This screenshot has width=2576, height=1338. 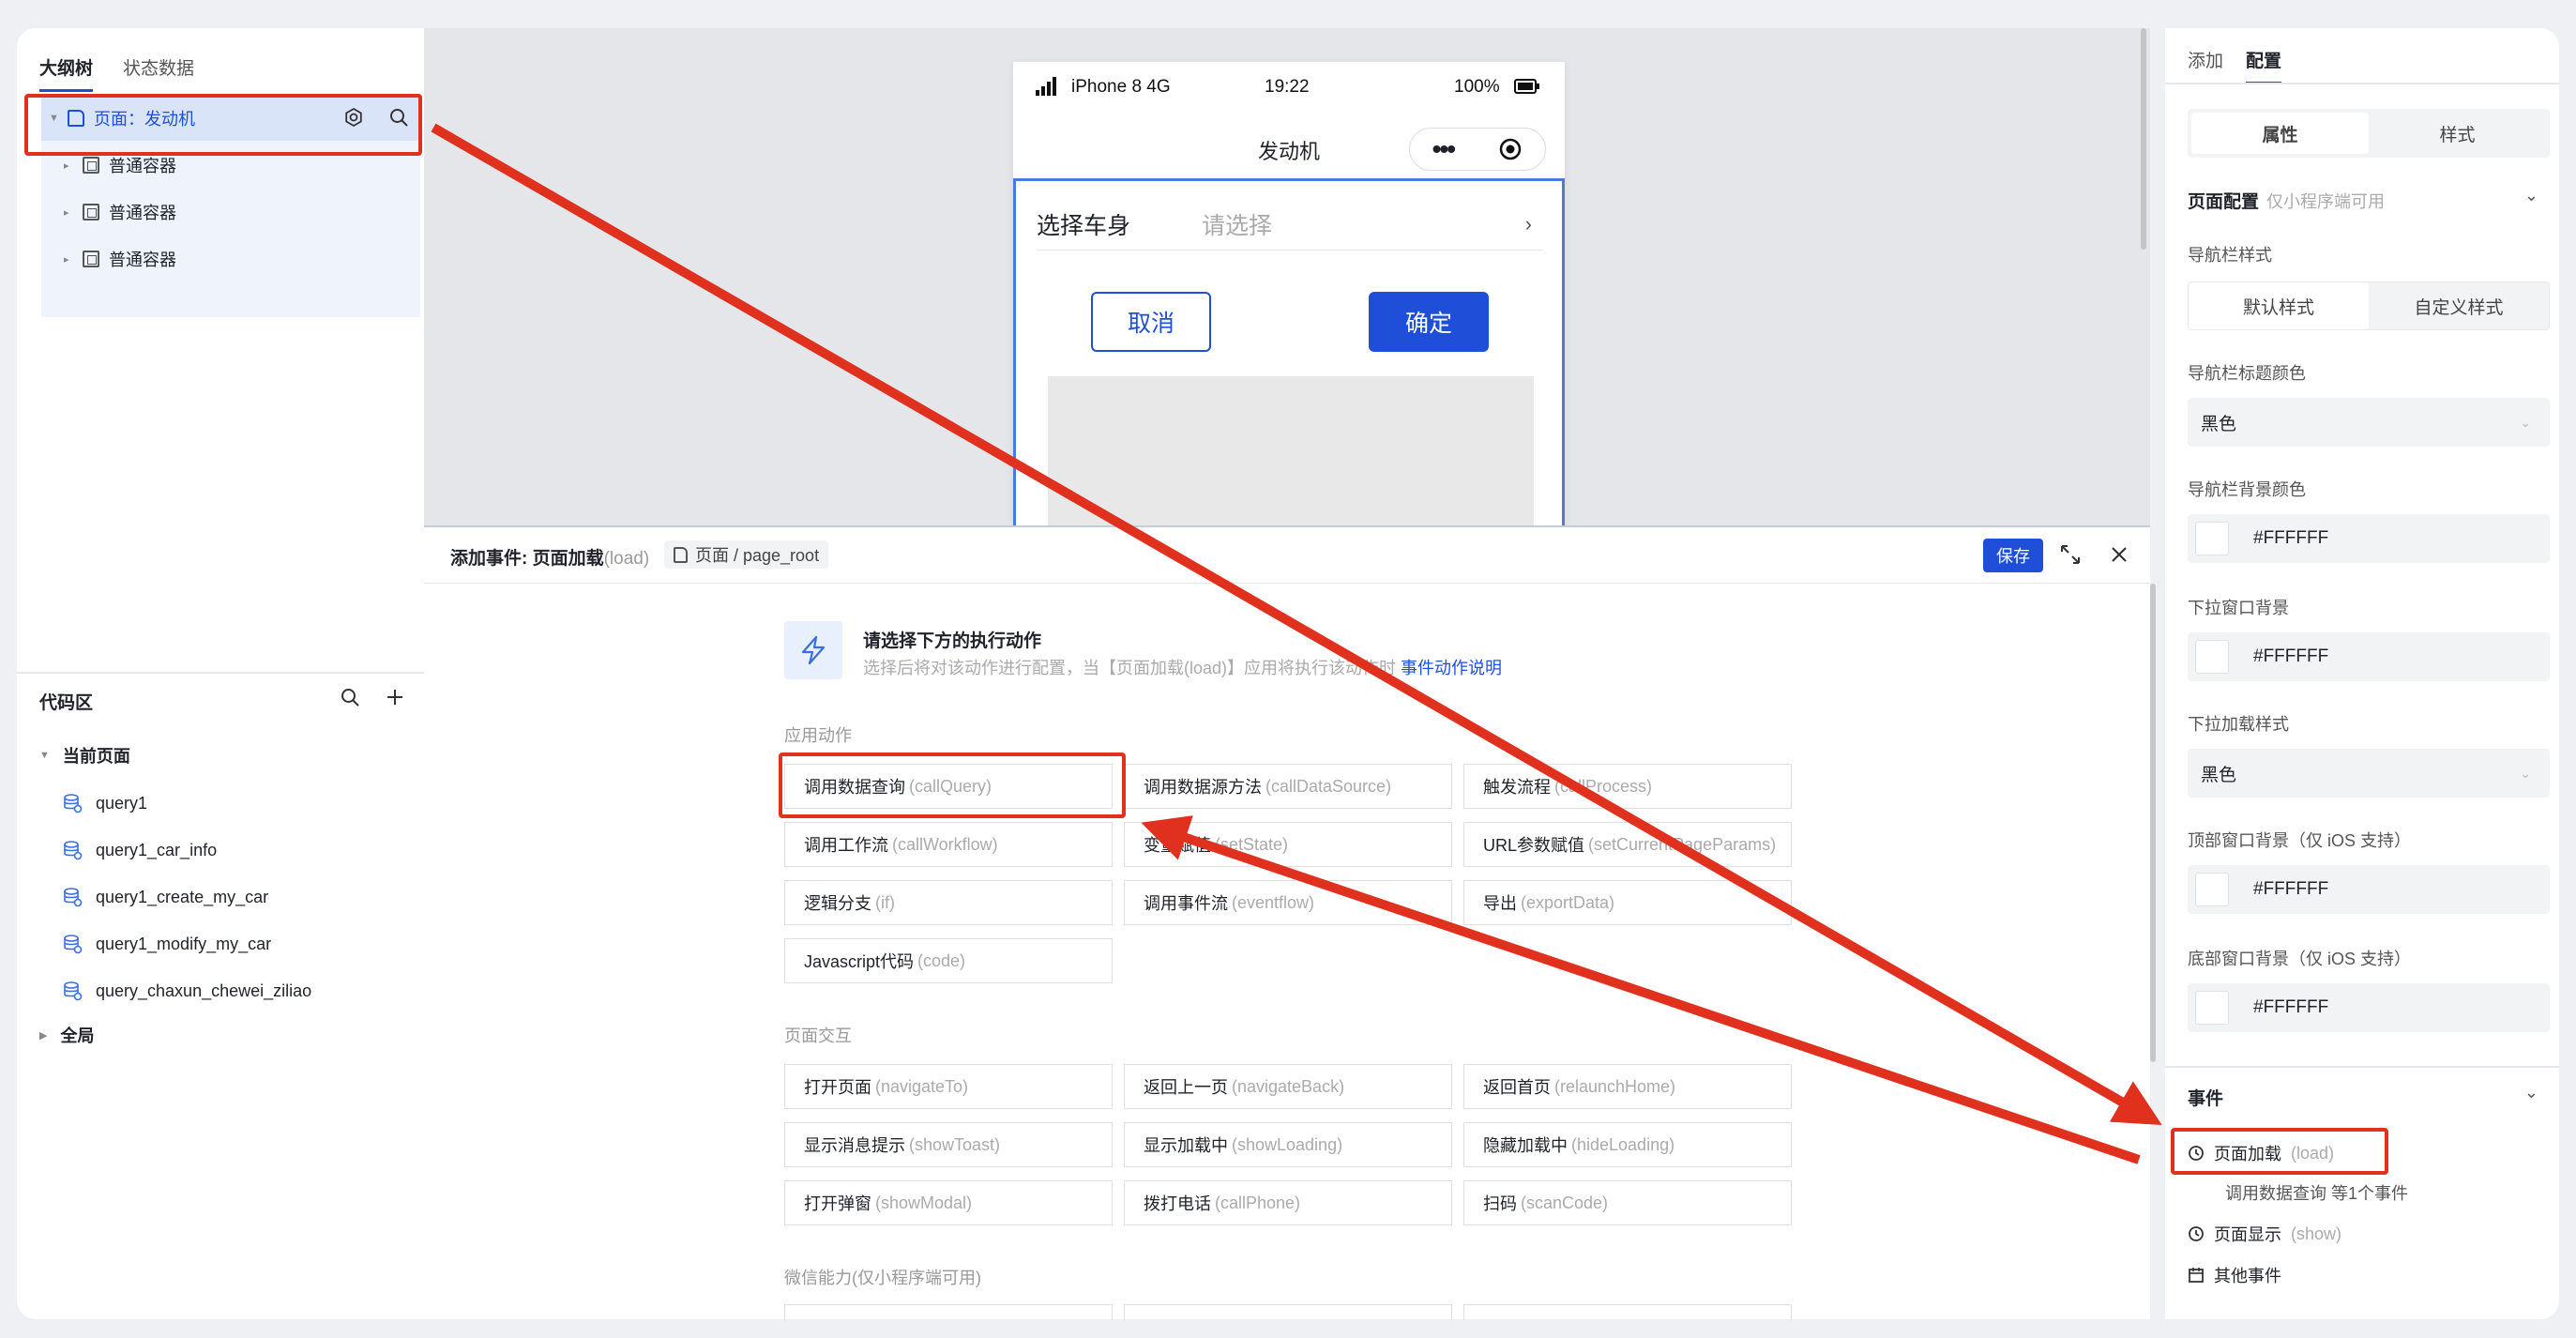 What do you see at coordinates (2230, 255) in the screenshot?
I see `nav-style-label: 导航栏样式` at bounding box center [2230, 255].